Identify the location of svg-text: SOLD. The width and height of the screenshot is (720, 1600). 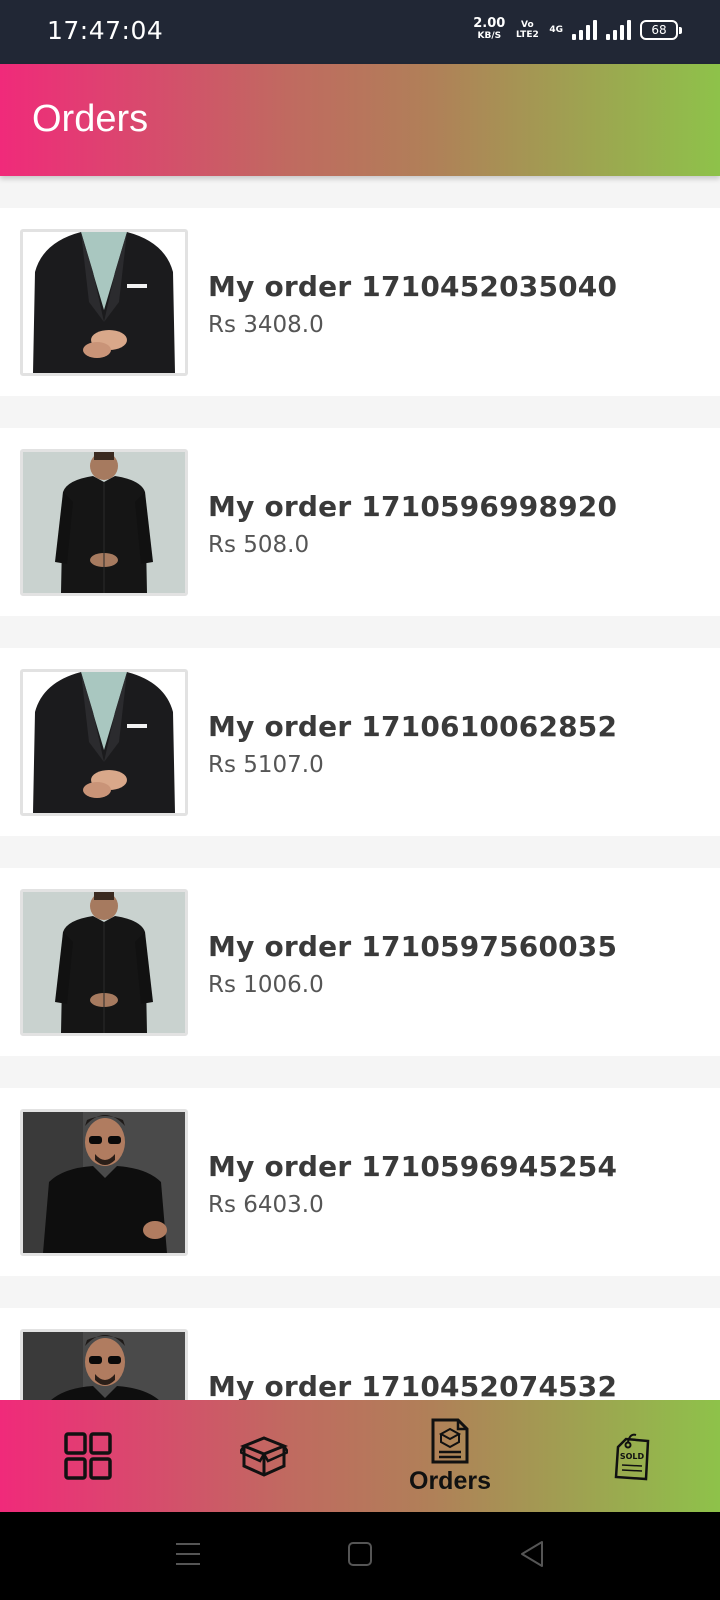
(632, 1456).